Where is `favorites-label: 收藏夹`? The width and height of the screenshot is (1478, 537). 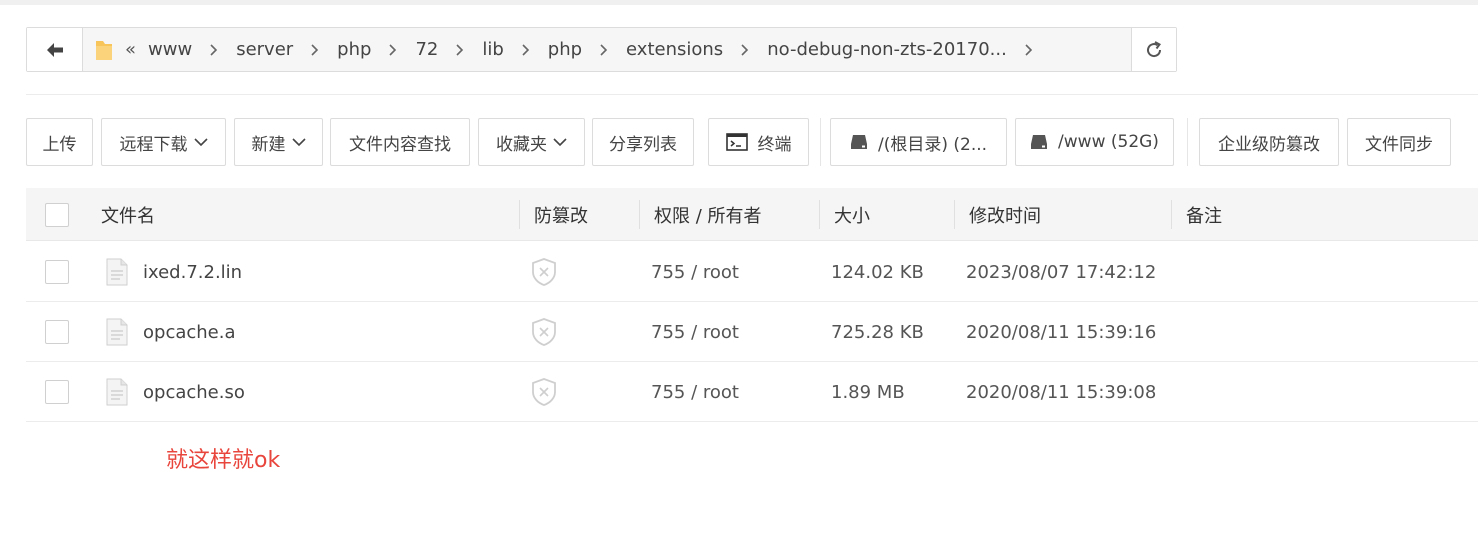
favorites-label: 收藏夹 is located at coordinates (521, 144).